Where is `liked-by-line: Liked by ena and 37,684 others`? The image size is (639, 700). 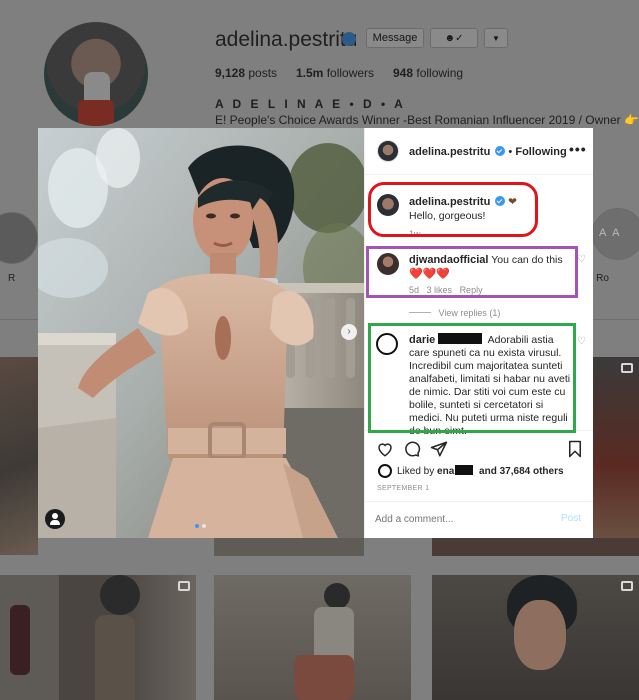
liked-by-line: Liked by ena and 37,684 others is located at coordinates (480, 471).